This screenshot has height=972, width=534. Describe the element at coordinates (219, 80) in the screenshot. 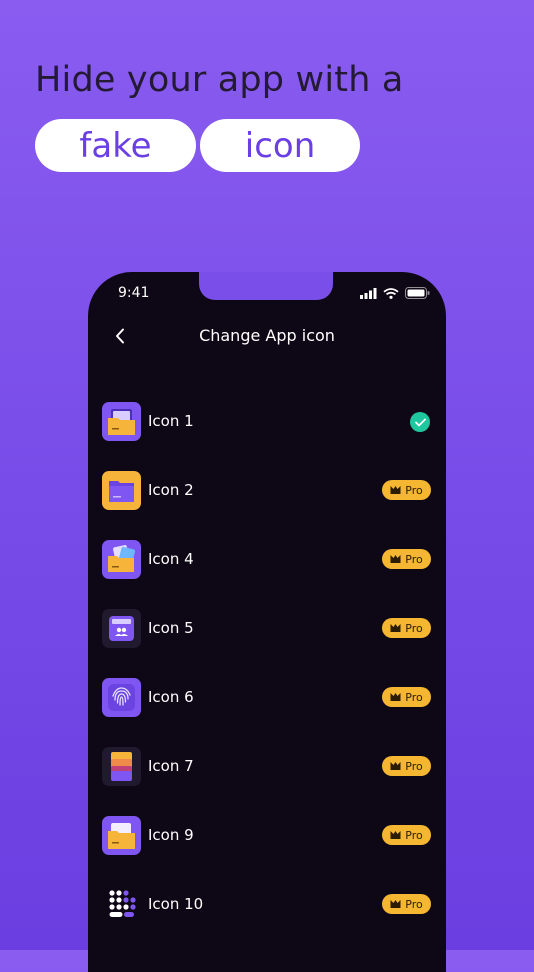

I see `promo-headline: Hide your app with a` at that location.